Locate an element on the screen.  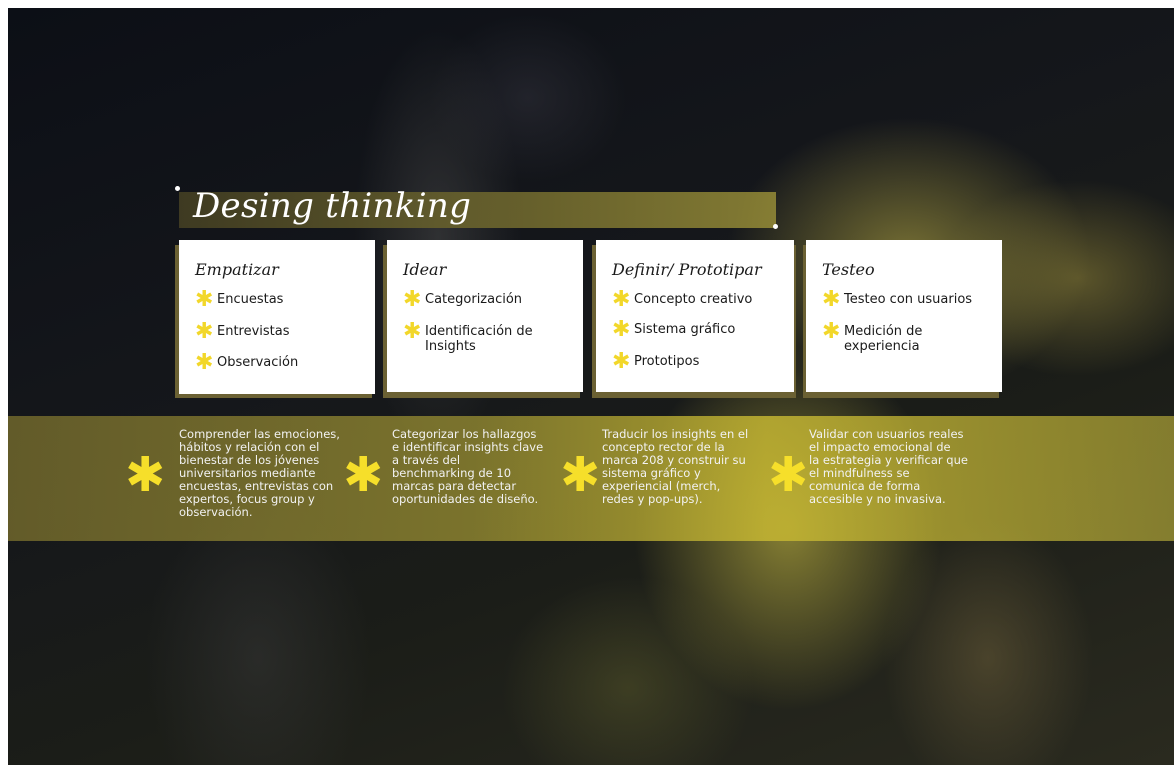
item-label: Concepto creativo is located at coordinates (693, 299).